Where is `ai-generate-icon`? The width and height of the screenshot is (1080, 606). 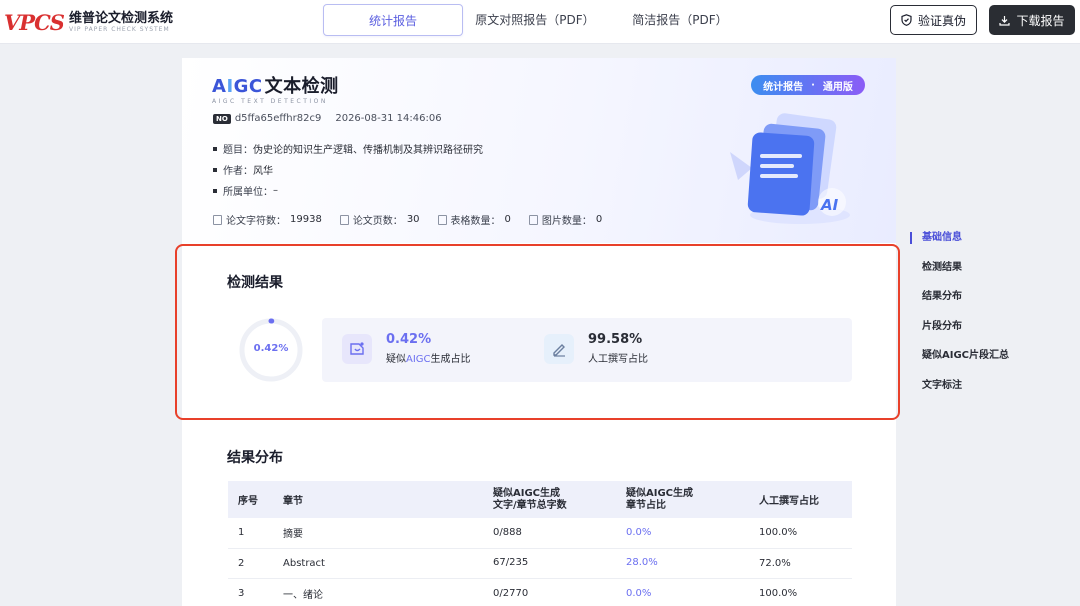 ai-generate-icon is located at coordinates (357, 348).